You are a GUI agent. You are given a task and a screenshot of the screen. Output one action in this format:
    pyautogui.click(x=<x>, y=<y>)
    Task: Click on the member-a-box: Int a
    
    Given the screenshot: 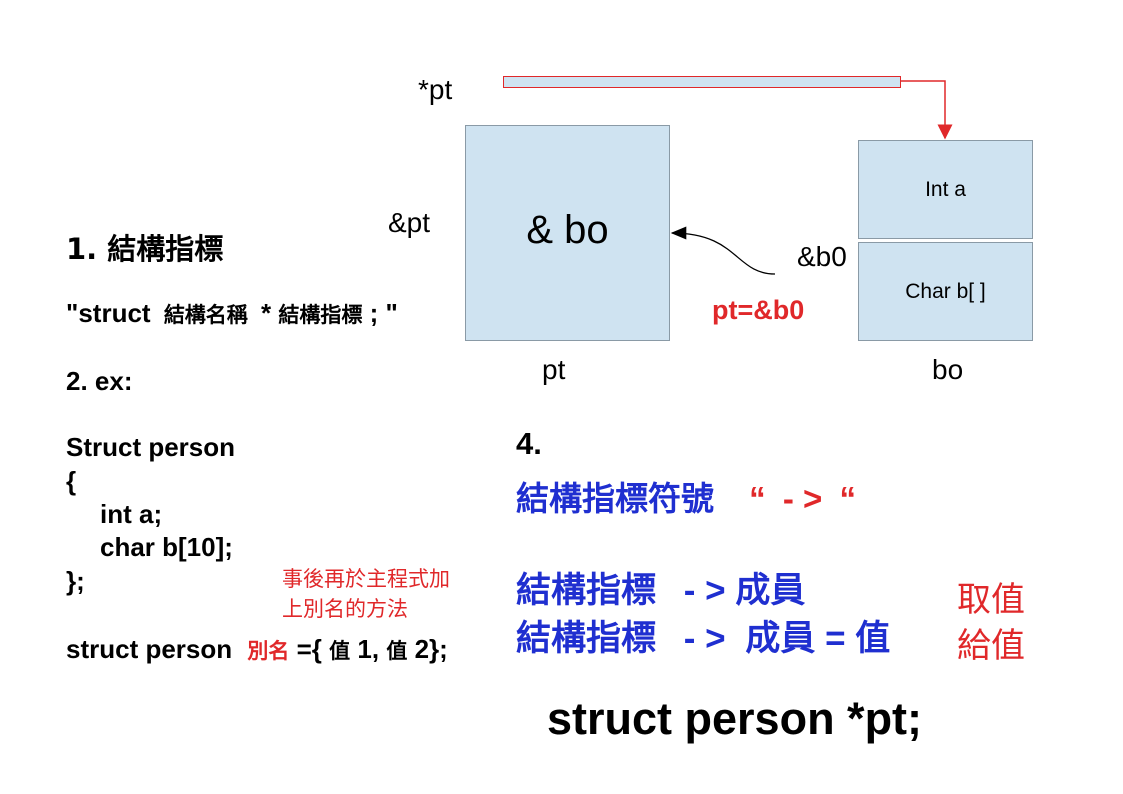 What is the action you would take?
    pyautogui.click(x=945, y=189)
    